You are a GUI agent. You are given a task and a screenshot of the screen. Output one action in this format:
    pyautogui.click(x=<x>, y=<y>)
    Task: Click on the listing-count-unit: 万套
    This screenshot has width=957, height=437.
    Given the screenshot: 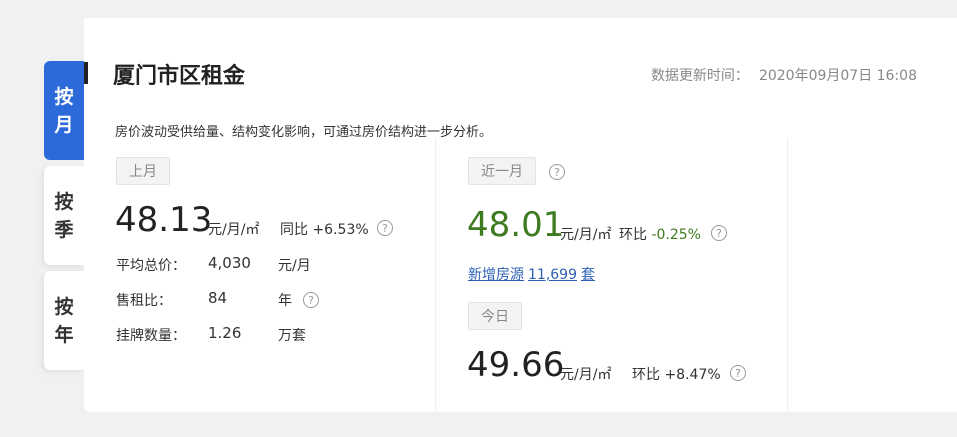 What is the action you would take?
    pyautogui.click(x=292, y=336)
    